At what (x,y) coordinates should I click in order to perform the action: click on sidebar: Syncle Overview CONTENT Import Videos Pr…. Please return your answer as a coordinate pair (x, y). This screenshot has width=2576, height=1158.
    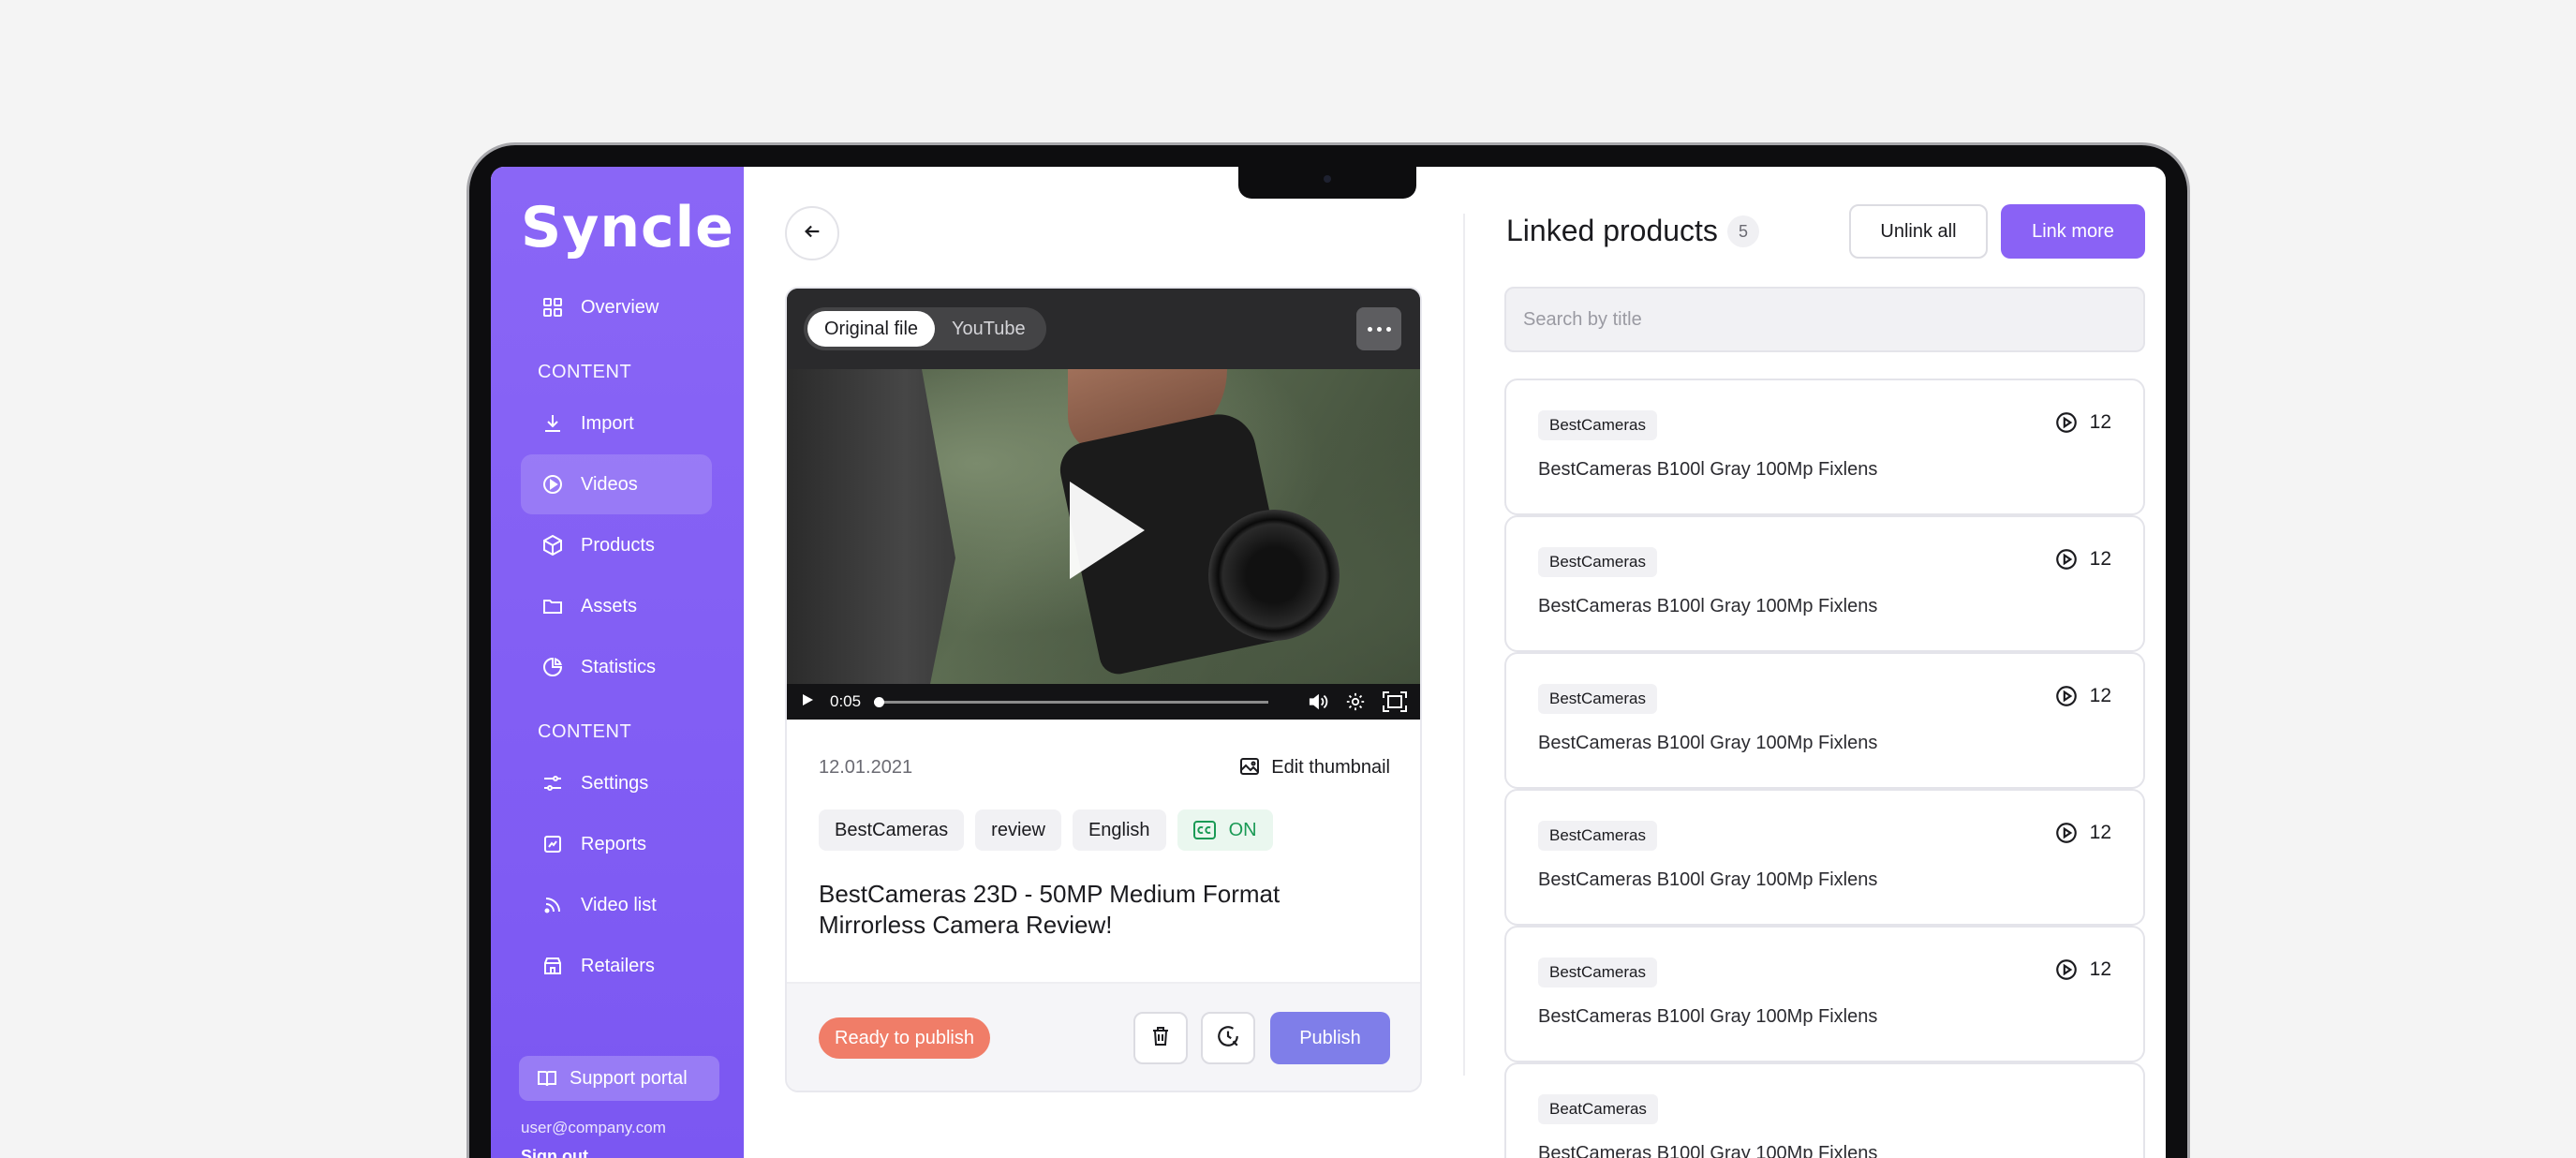
    Looking at the image, I should click on (617, 662).